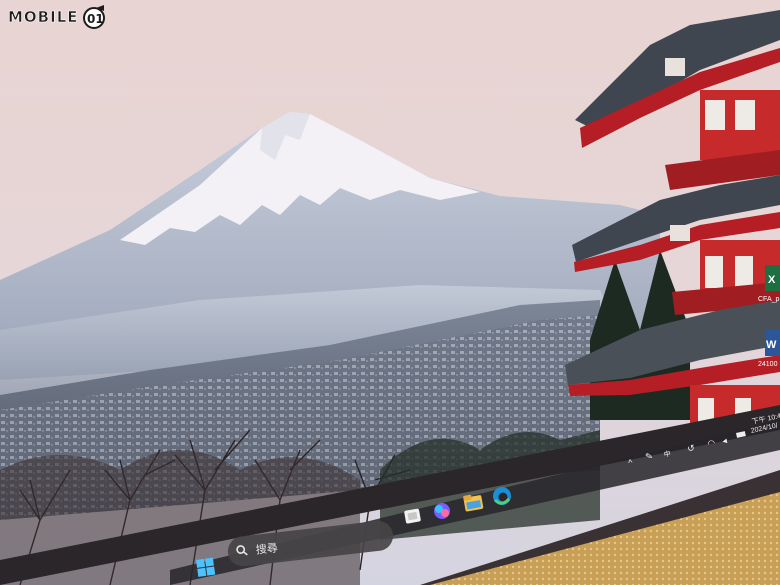 Image resolution: width=780 pixels, height=585 pixels. I want to click on svg-text: W, so click(771, 345).